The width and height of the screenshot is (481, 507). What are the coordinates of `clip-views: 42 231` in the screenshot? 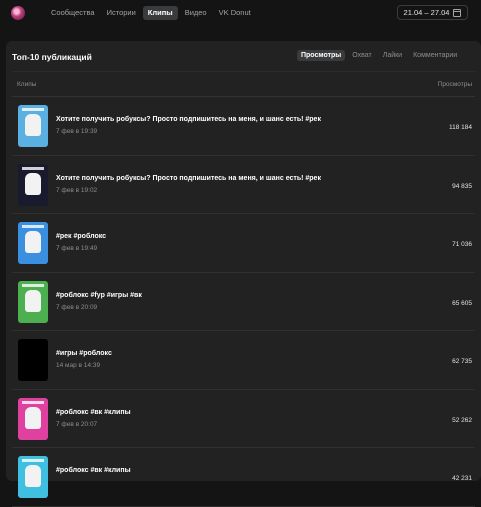 It's located at (462, 478).